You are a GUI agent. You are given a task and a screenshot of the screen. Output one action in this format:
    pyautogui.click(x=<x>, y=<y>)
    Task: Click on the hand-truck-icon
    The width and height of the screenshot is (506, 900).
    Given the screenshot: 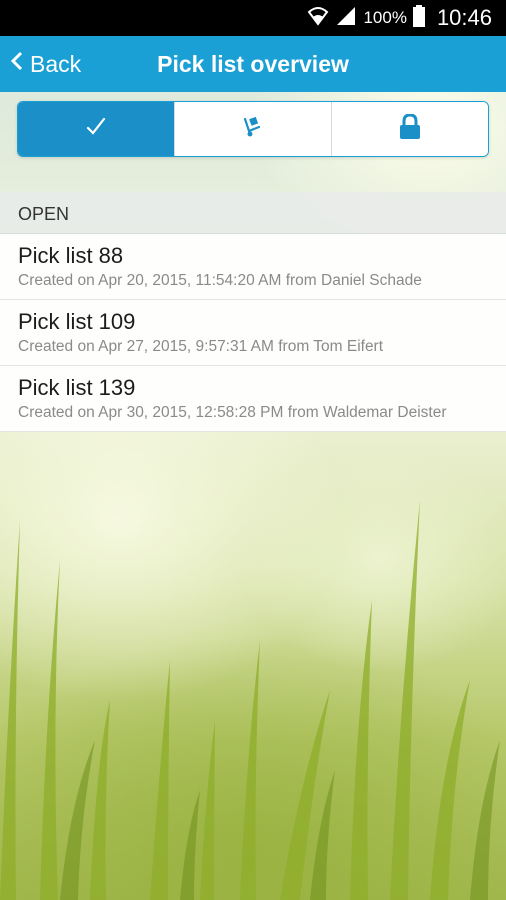 What is the action you would take?
    pyautogui.click(x=253, y=129)
    